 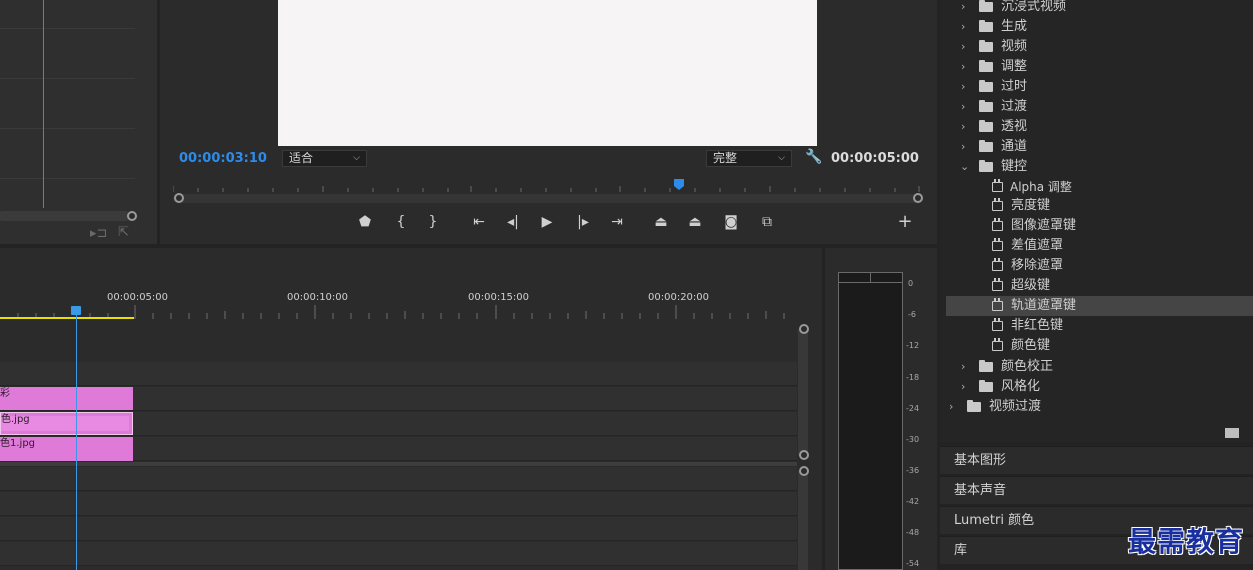 I want to click on timeline-clip: 彩, so click(x=66, y=398).